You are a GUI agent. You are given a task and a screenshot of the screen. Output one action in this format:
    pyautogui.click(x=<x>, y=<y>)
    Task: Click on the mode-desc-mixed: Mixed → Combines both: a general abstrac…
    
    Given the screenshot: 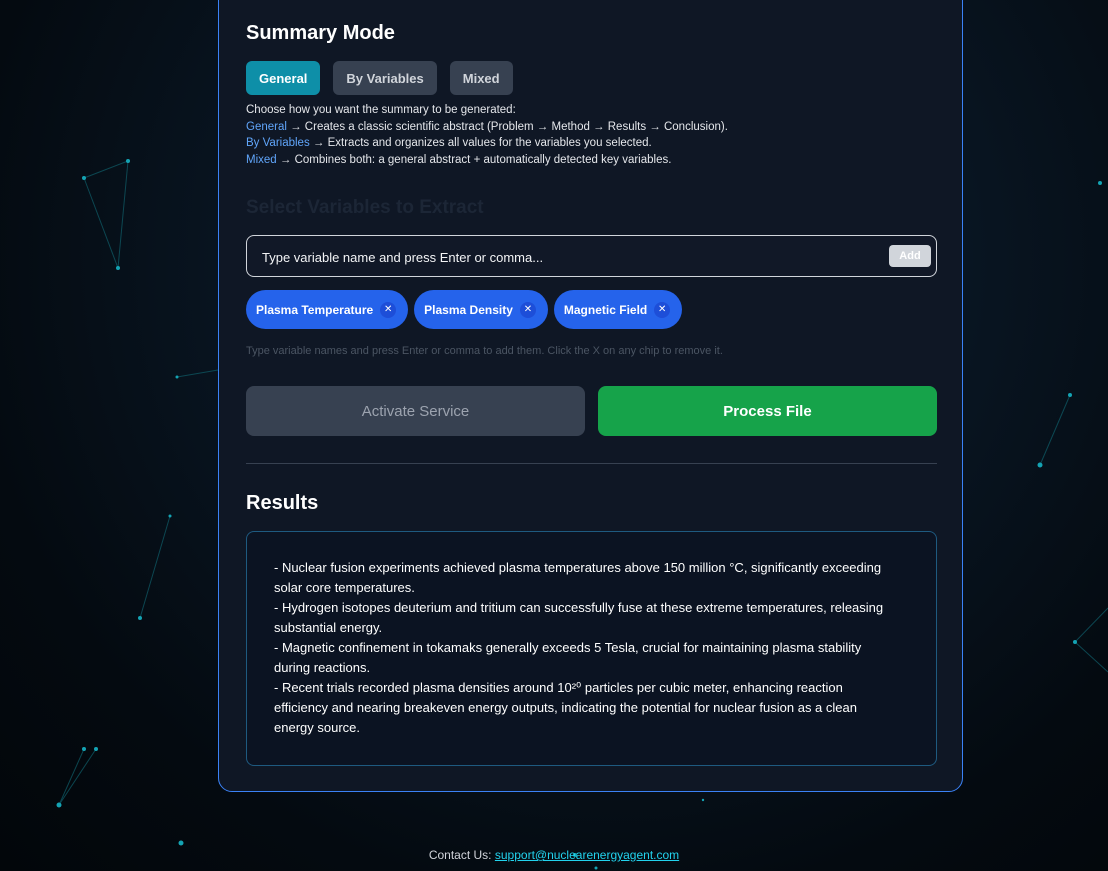 What is the action you would take?
    pyautogui.click(x=487, y=160)
    